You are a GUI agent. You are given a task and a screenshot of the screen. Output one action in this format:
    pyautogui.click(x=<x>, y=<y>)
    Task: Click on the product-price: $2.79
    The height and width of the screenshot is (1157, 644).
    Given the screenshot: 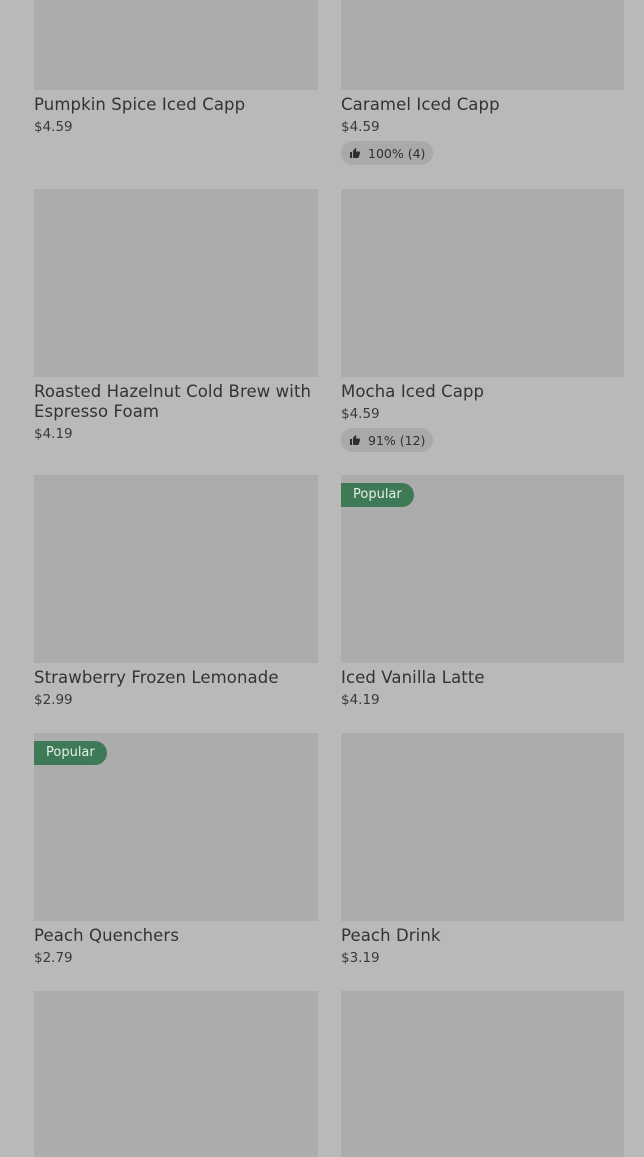 What is the action you would take?
    pyautogui.click(x=53, y=958)
    